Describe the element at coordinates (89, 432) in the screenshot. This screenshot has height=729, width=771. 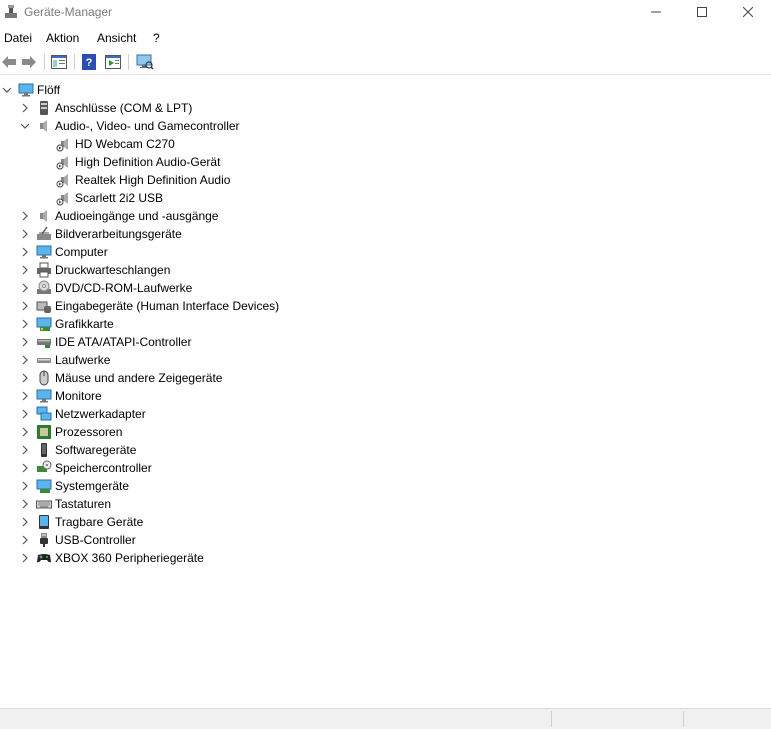
I see `tree-item-label: Prozessoren` at that location.